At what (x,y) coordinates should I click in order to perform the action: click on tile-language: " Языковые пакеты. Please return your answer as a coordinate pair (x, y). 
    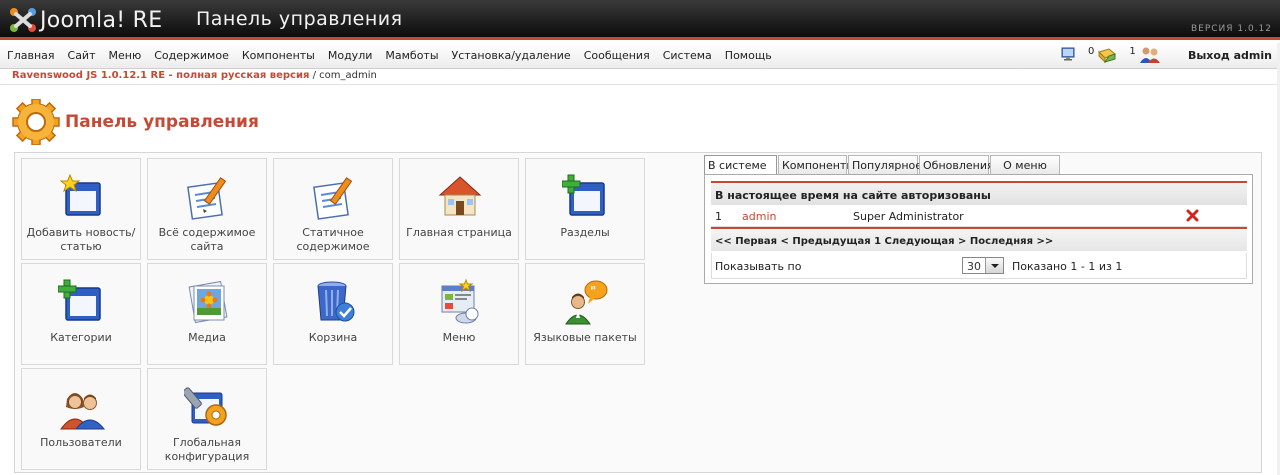
    Looking at the image, I should click on (585, 314).